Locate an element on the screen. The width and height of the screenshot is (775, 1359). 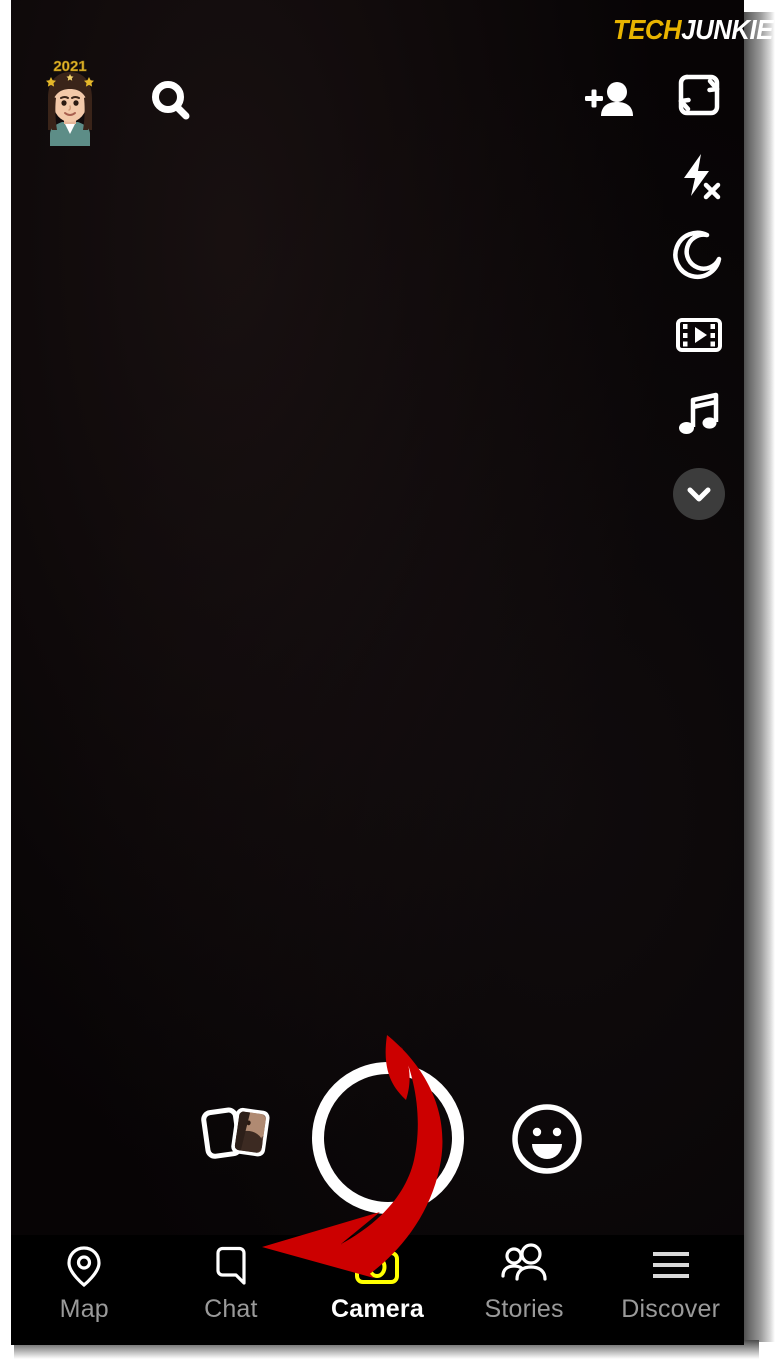
add-friend-icon is located at coordinates (609, 99).